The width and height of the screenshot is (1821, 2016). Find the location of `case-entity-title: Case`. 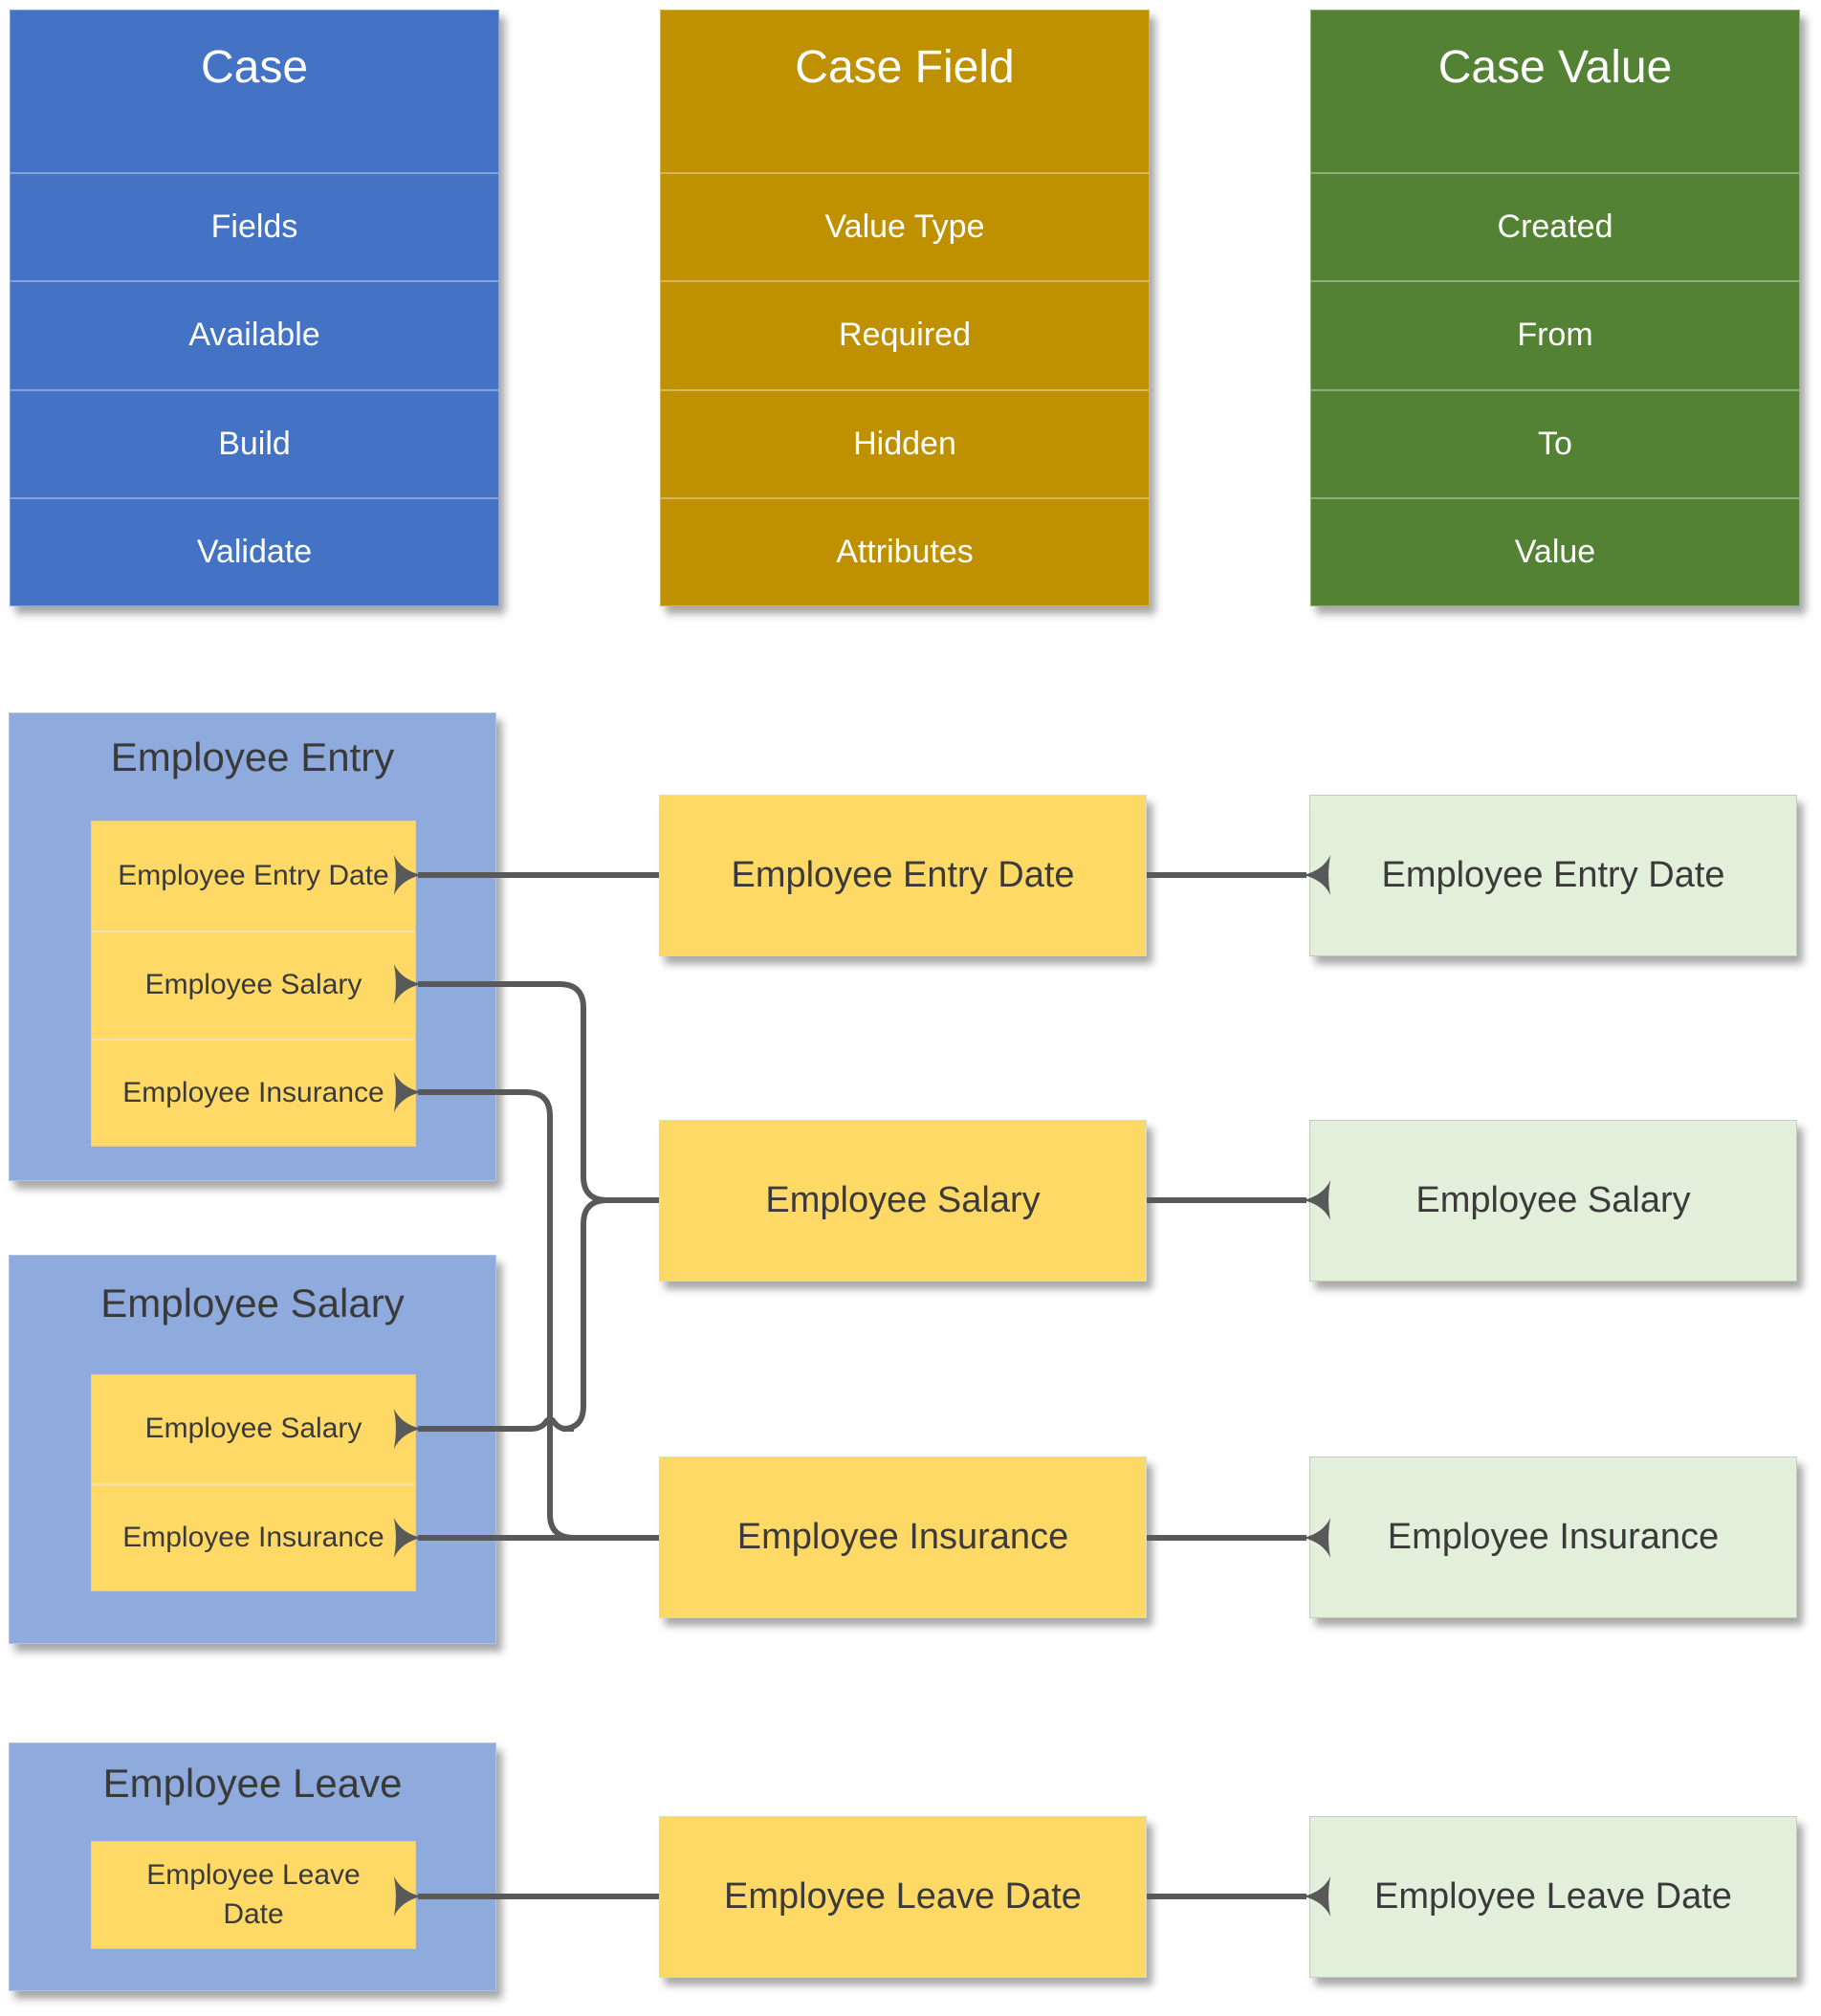

case-entity-title: Case is located at coordinates (254, 67).